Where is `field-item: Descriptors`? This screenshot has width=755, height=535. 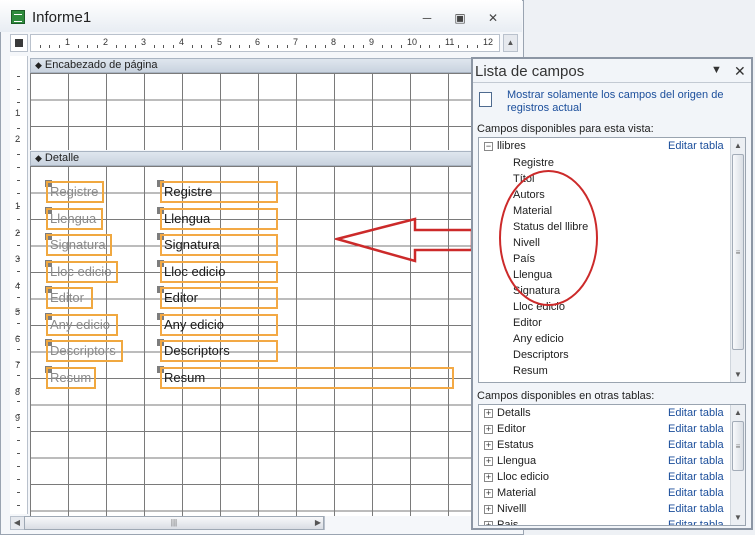 field-item: Descriptors is located at coordinates (541, 355).